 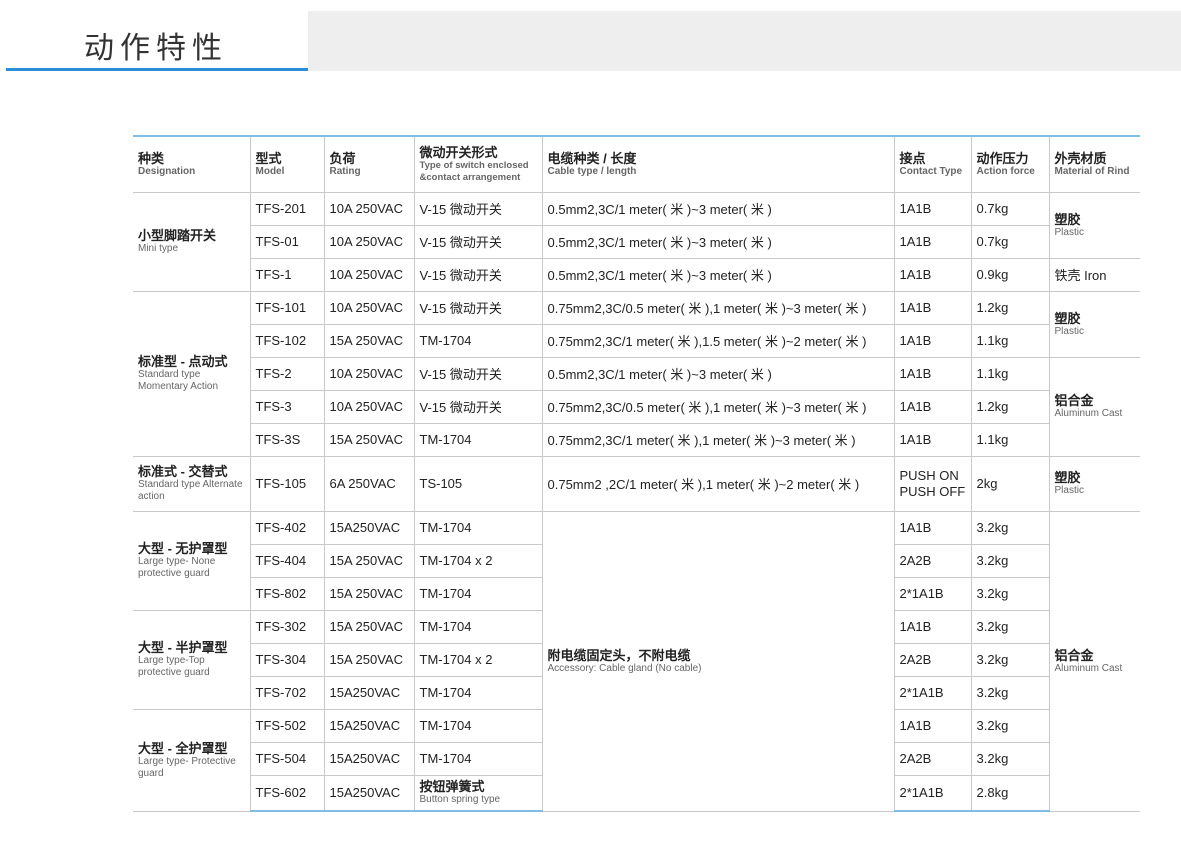 What do you see at coordinates (478, 793) in the screenshot?
I see `switch-cell: 按钮弹簧式 Button spring type` at bounding box center [478, 793].